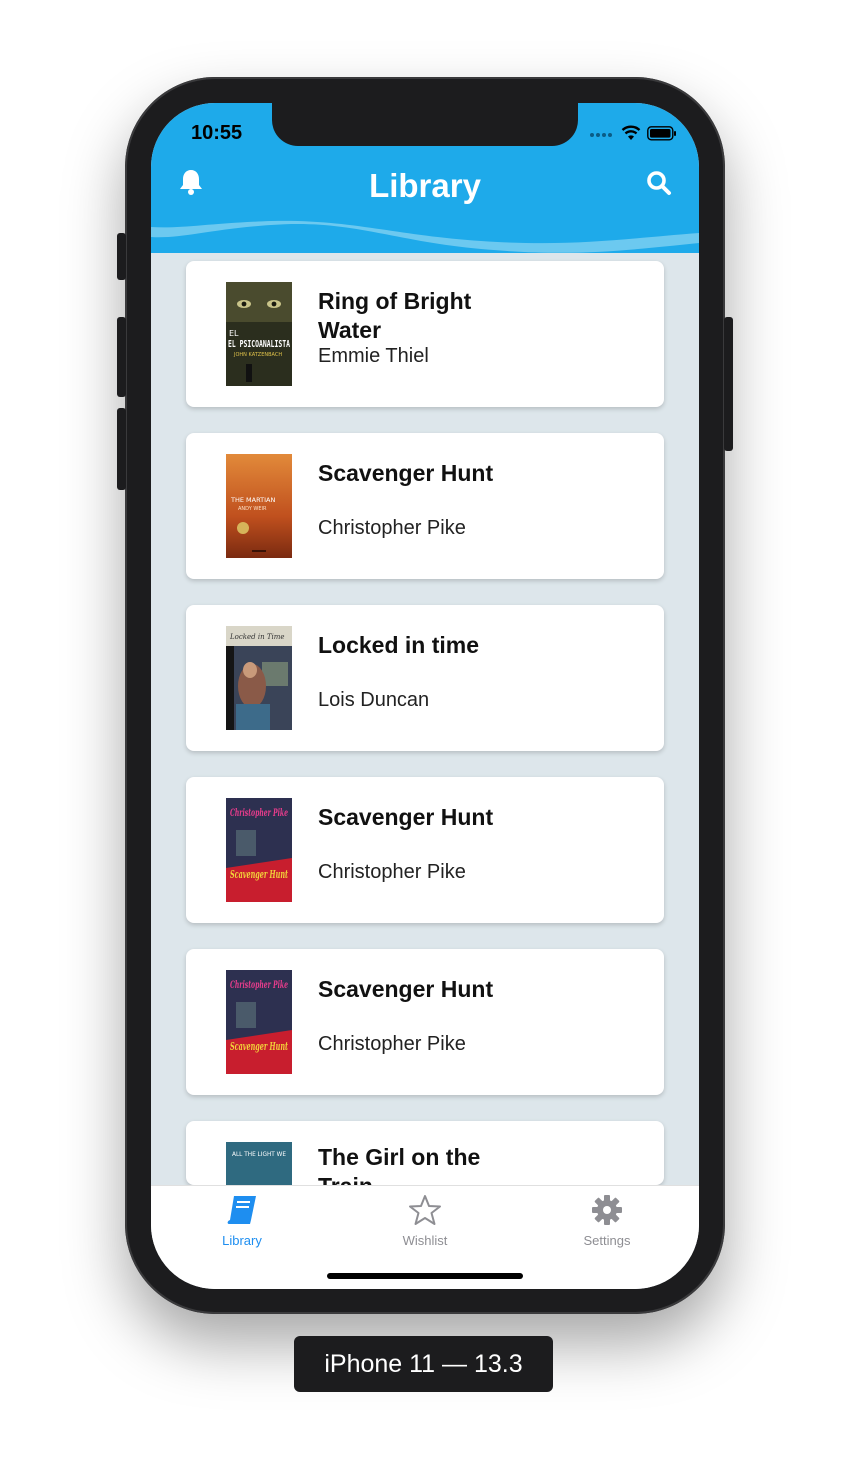  What do you see at coordinates (234, 333) in the screenshot?
I see `svg-text: EL` at bounding box center [234, 333].